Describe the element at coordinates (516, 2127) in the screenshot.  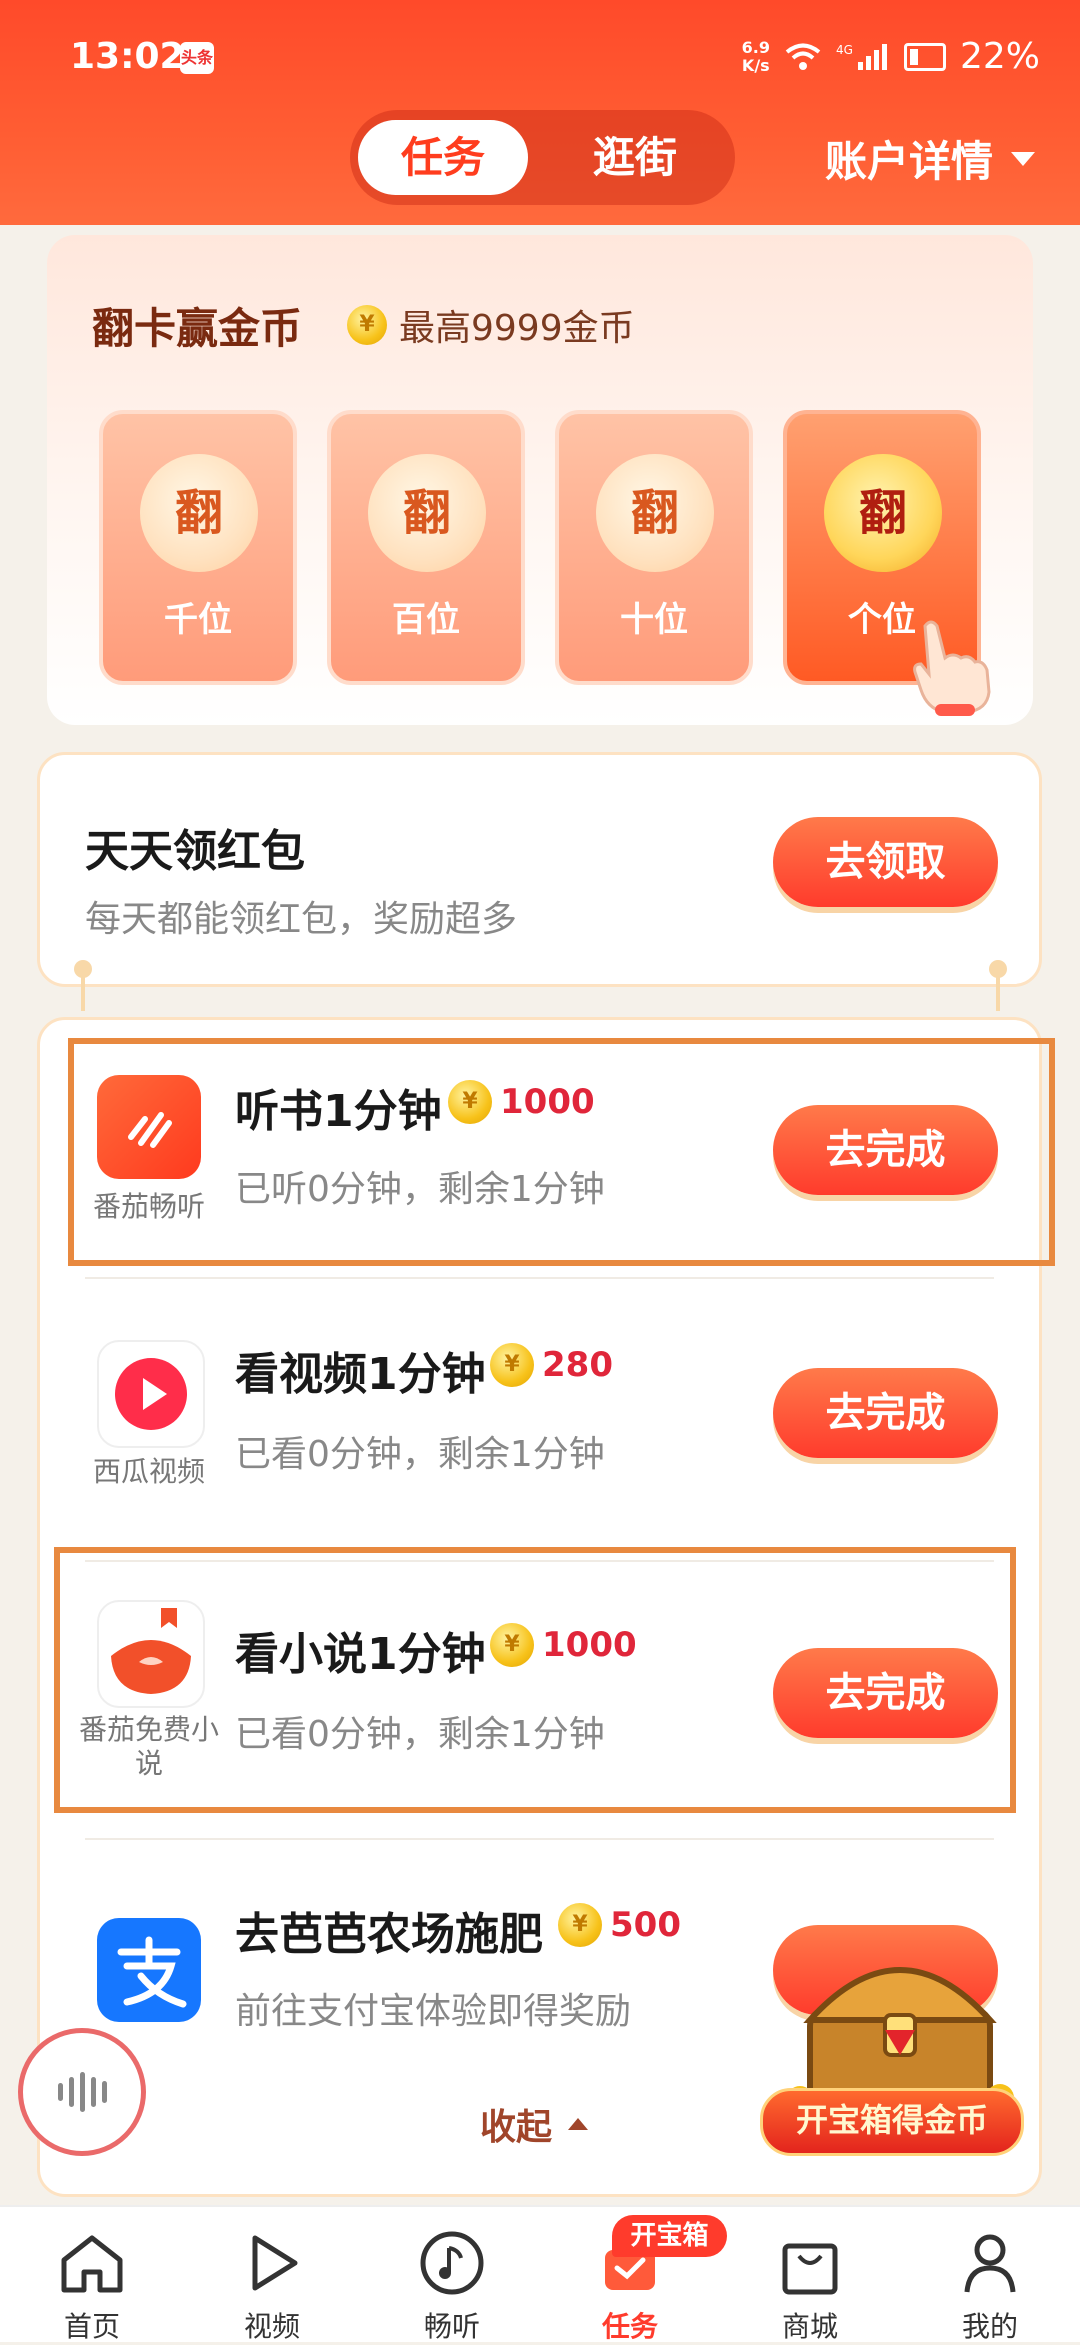
I see `collapse-label: 收起` at that location.